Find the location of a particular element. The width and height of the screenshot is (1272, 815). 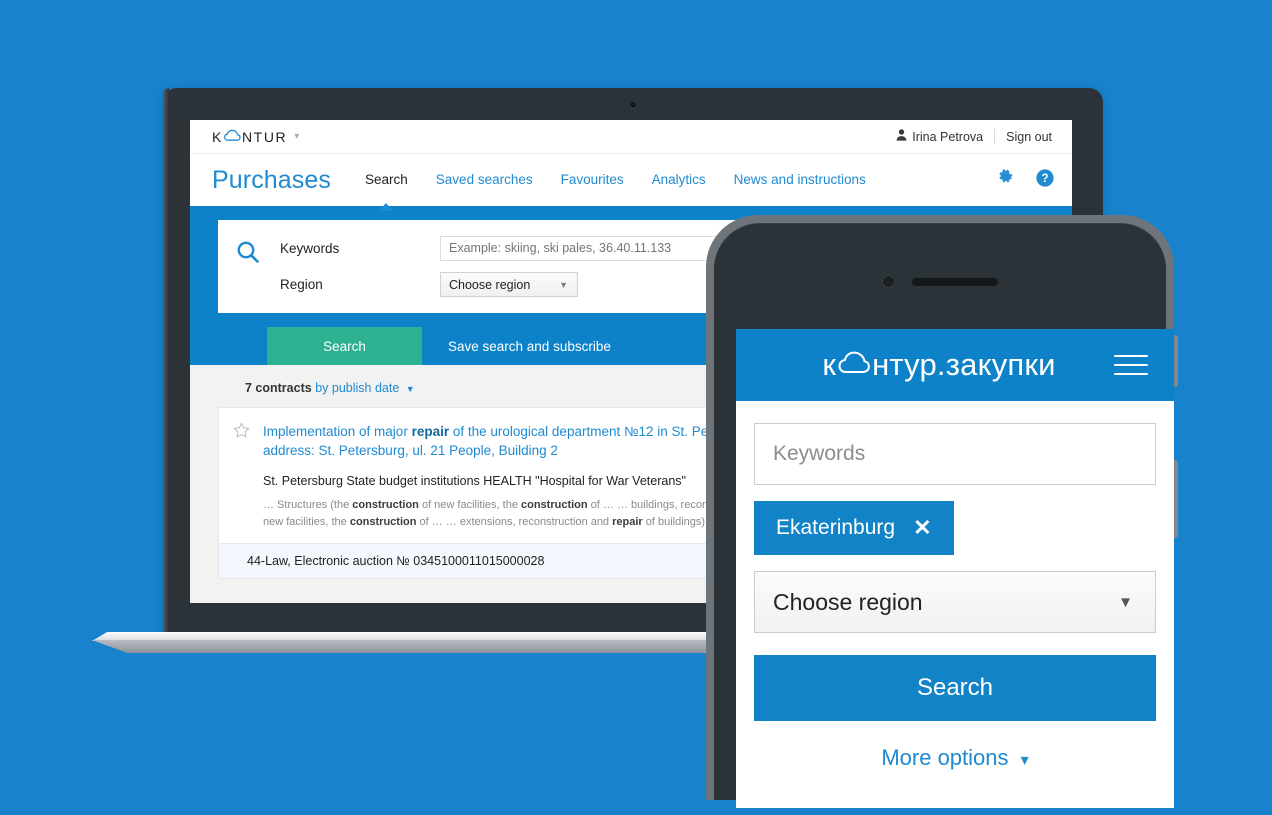

help-icon: ? is located at coordinates (1045, 180).